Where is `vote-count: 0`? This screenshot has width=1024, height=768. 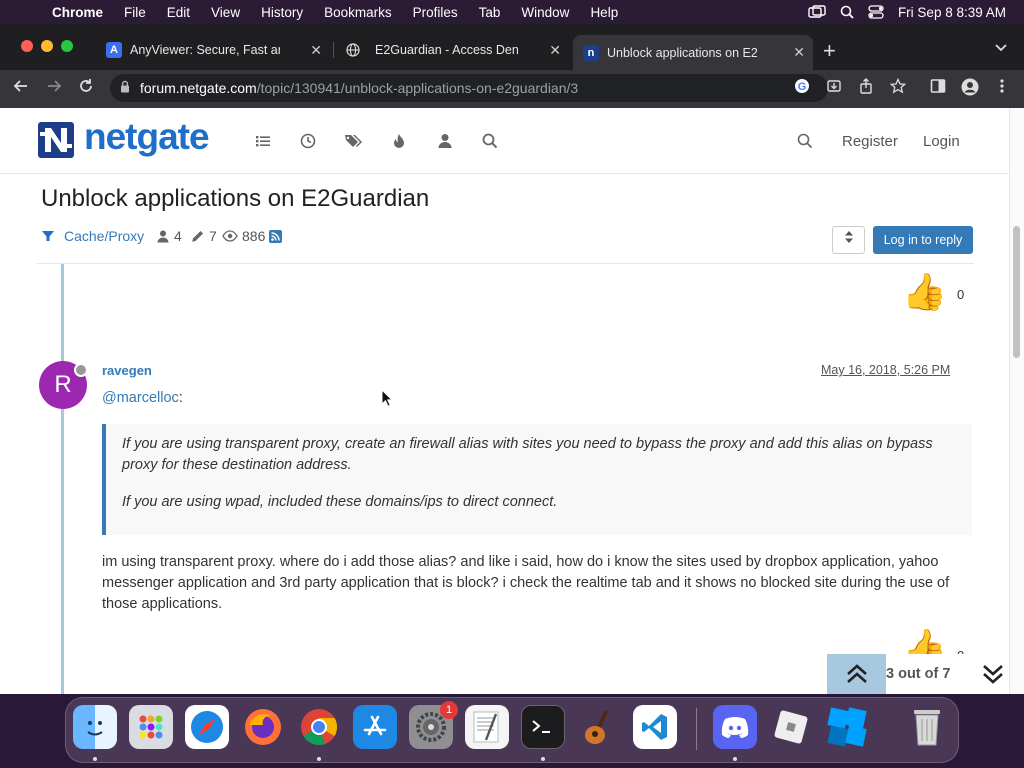 vote-count: 0 is located at coordinates (961, 294).